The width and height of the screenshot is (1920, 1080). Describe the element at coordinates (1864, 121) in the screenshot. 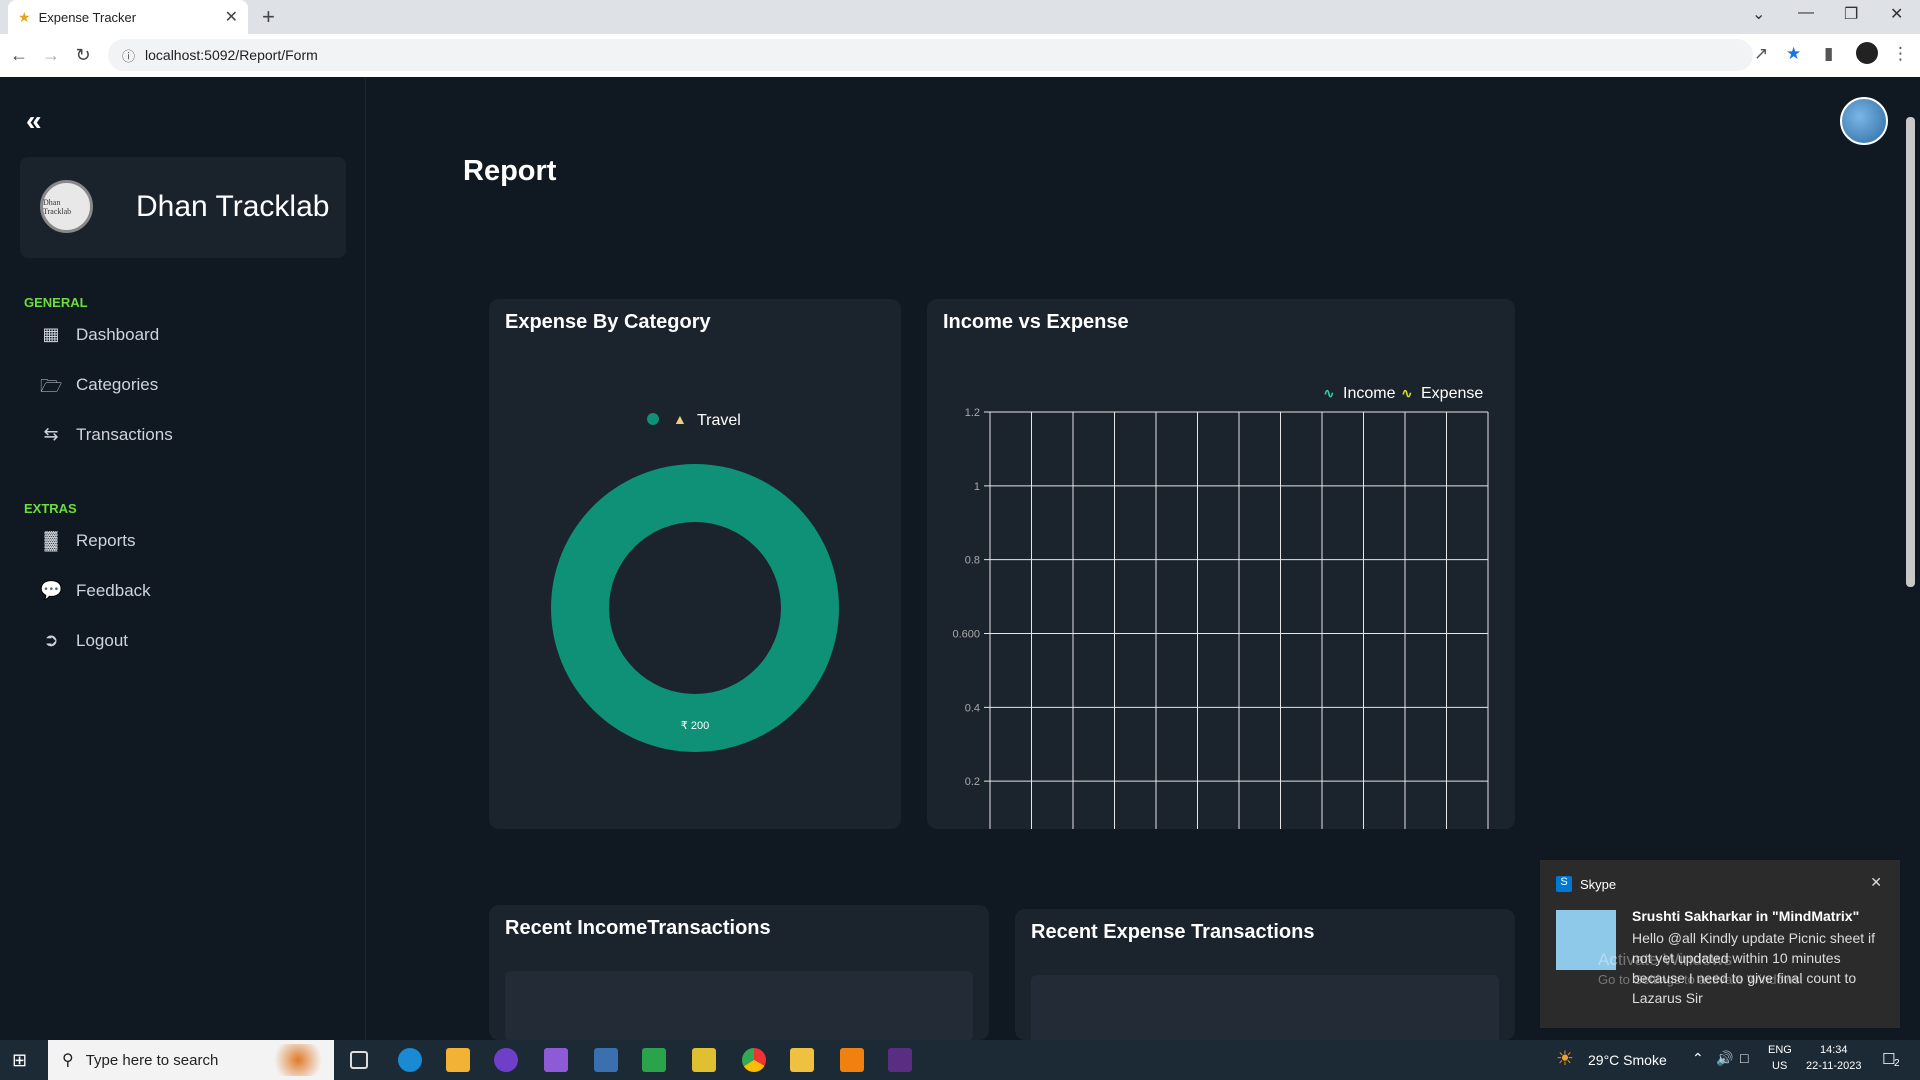

I see `user-avatar` at that location.